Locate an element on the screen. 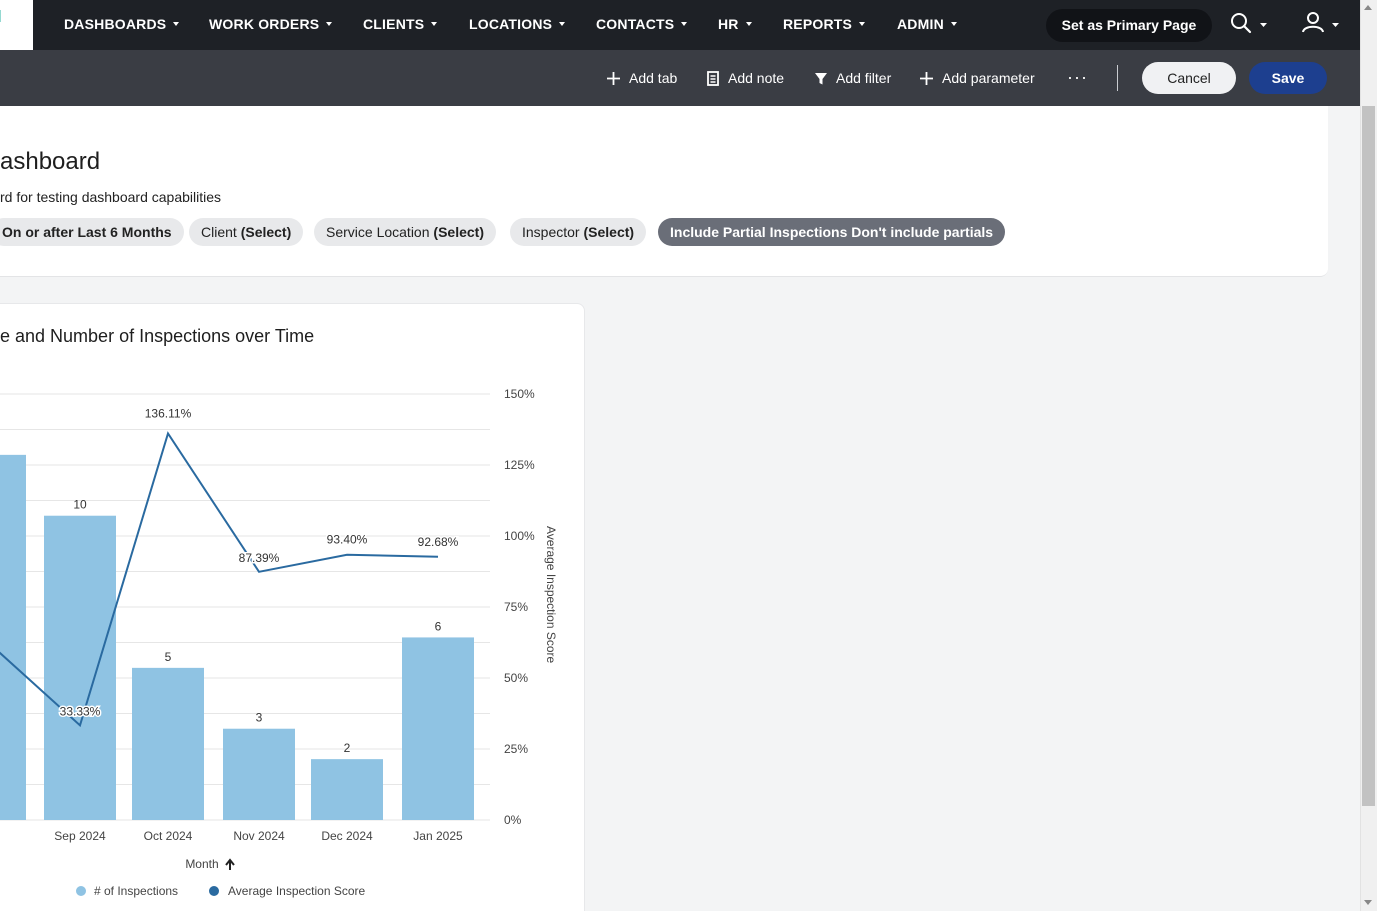 This screenshot has height=911, width=1377. save-button: Save is located at coordinates (1288, 78).